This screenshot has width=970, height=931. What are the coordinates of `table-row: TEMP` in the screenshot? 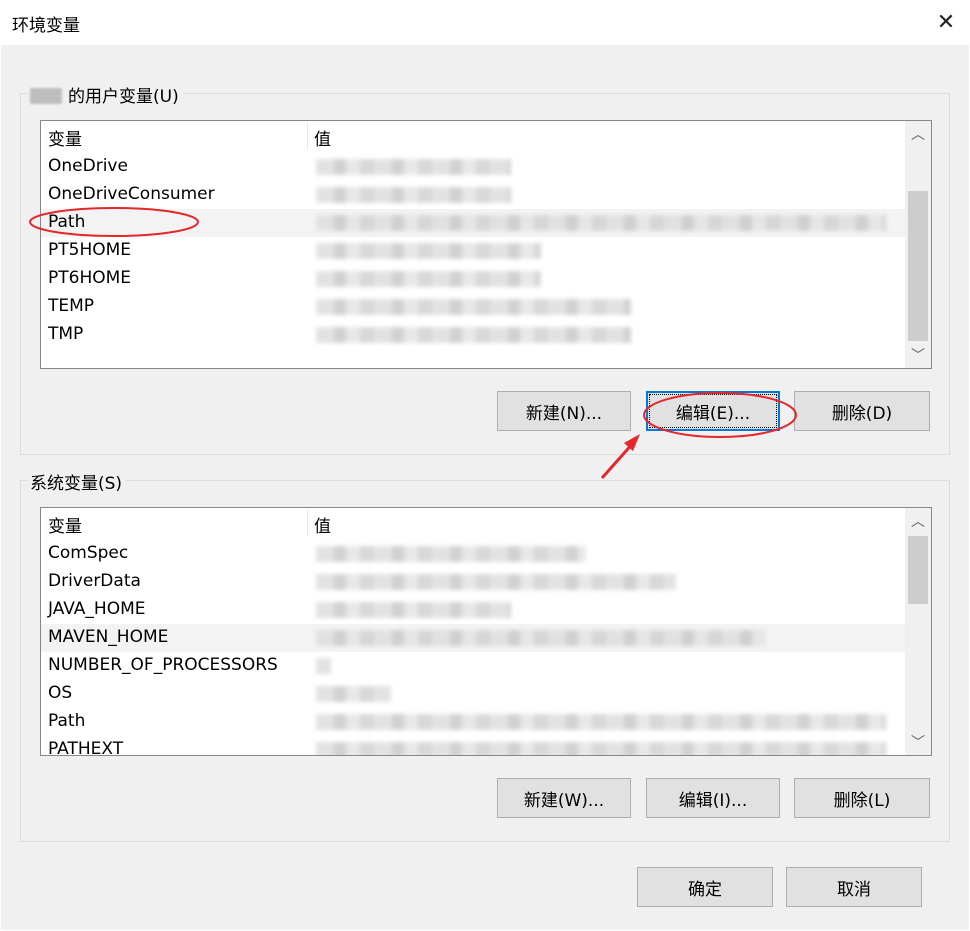 It's located at (473, 307).